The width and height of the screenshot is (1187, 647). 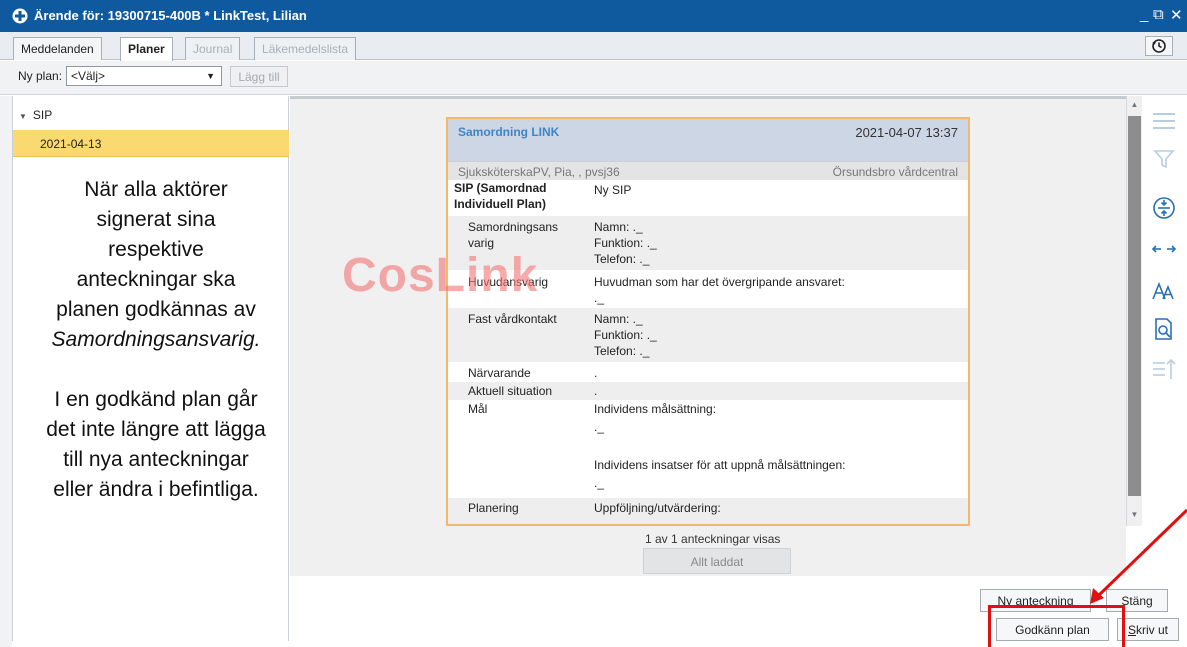 What do you see at coordinates (613, 190) in the screenshot?
I see `row-value: Ny SIP` at bounding box center [613, 190].